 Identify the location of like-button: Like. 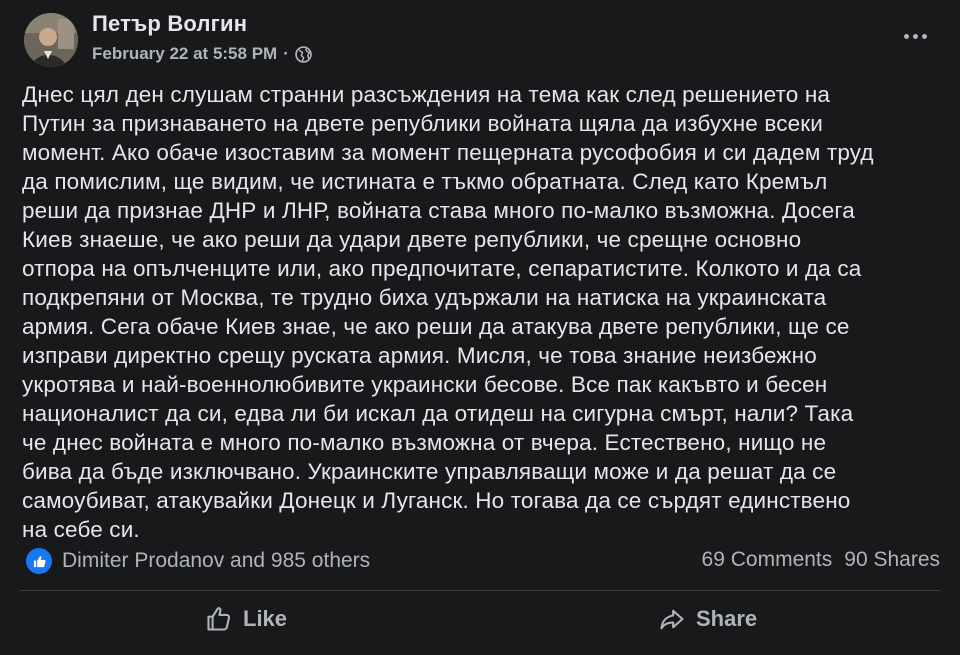
(246, 619).